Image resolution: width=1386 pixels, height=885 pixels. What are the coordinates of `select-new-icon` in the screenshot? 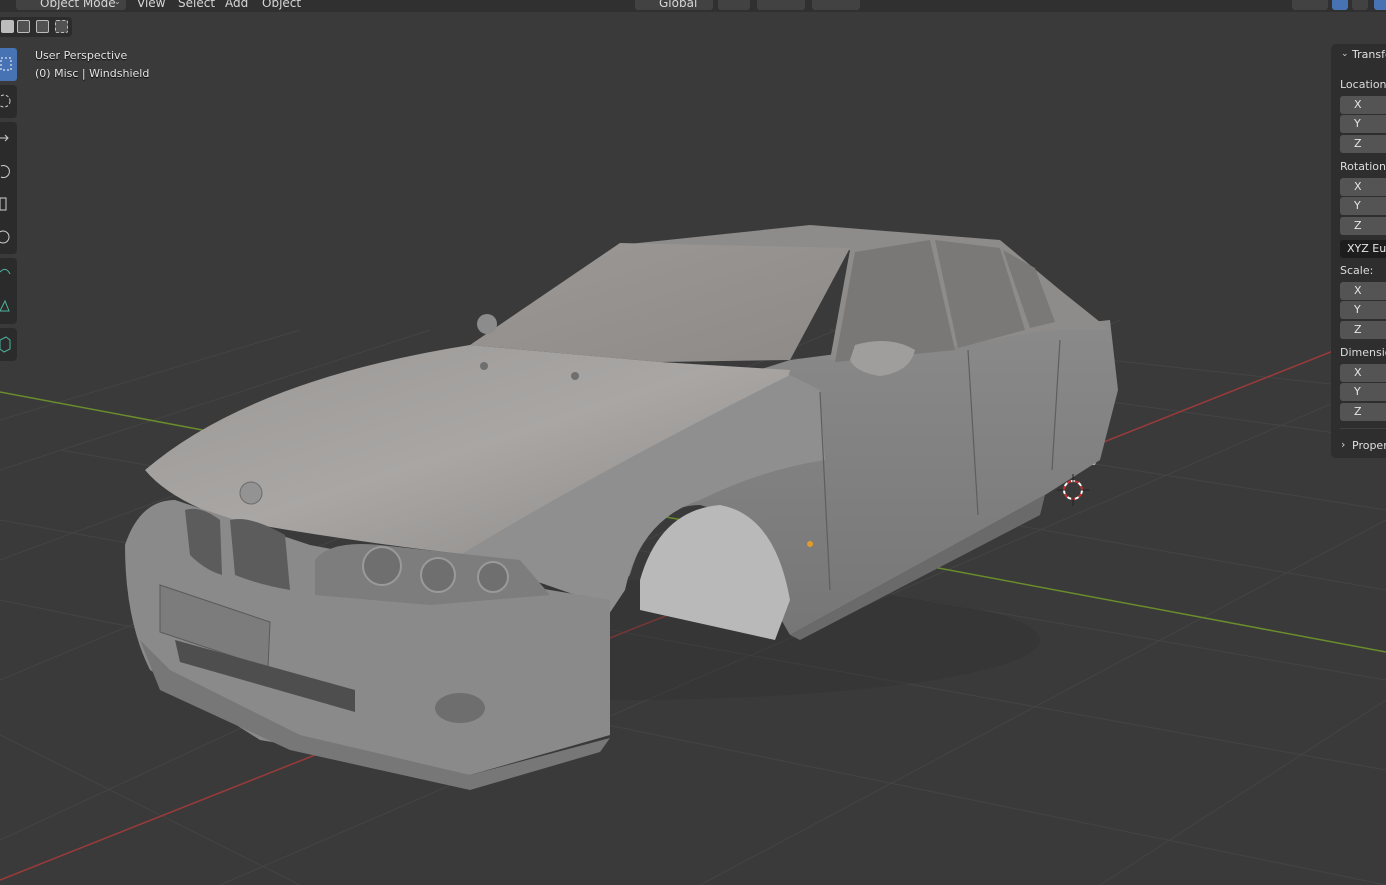 It's located at (7, 26).